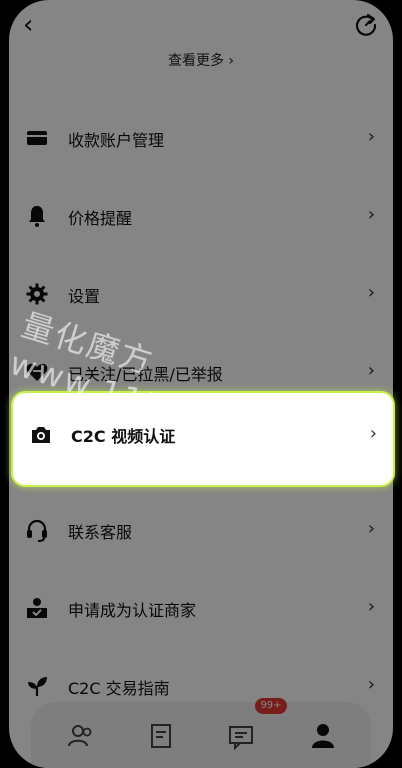 The image size is (402, 768). What do you see at coordinates (201, 138) in the screenshot?
I see `menu-item-payment-accounts: 收款账户管理 ›` at bounding box center [201, 138].